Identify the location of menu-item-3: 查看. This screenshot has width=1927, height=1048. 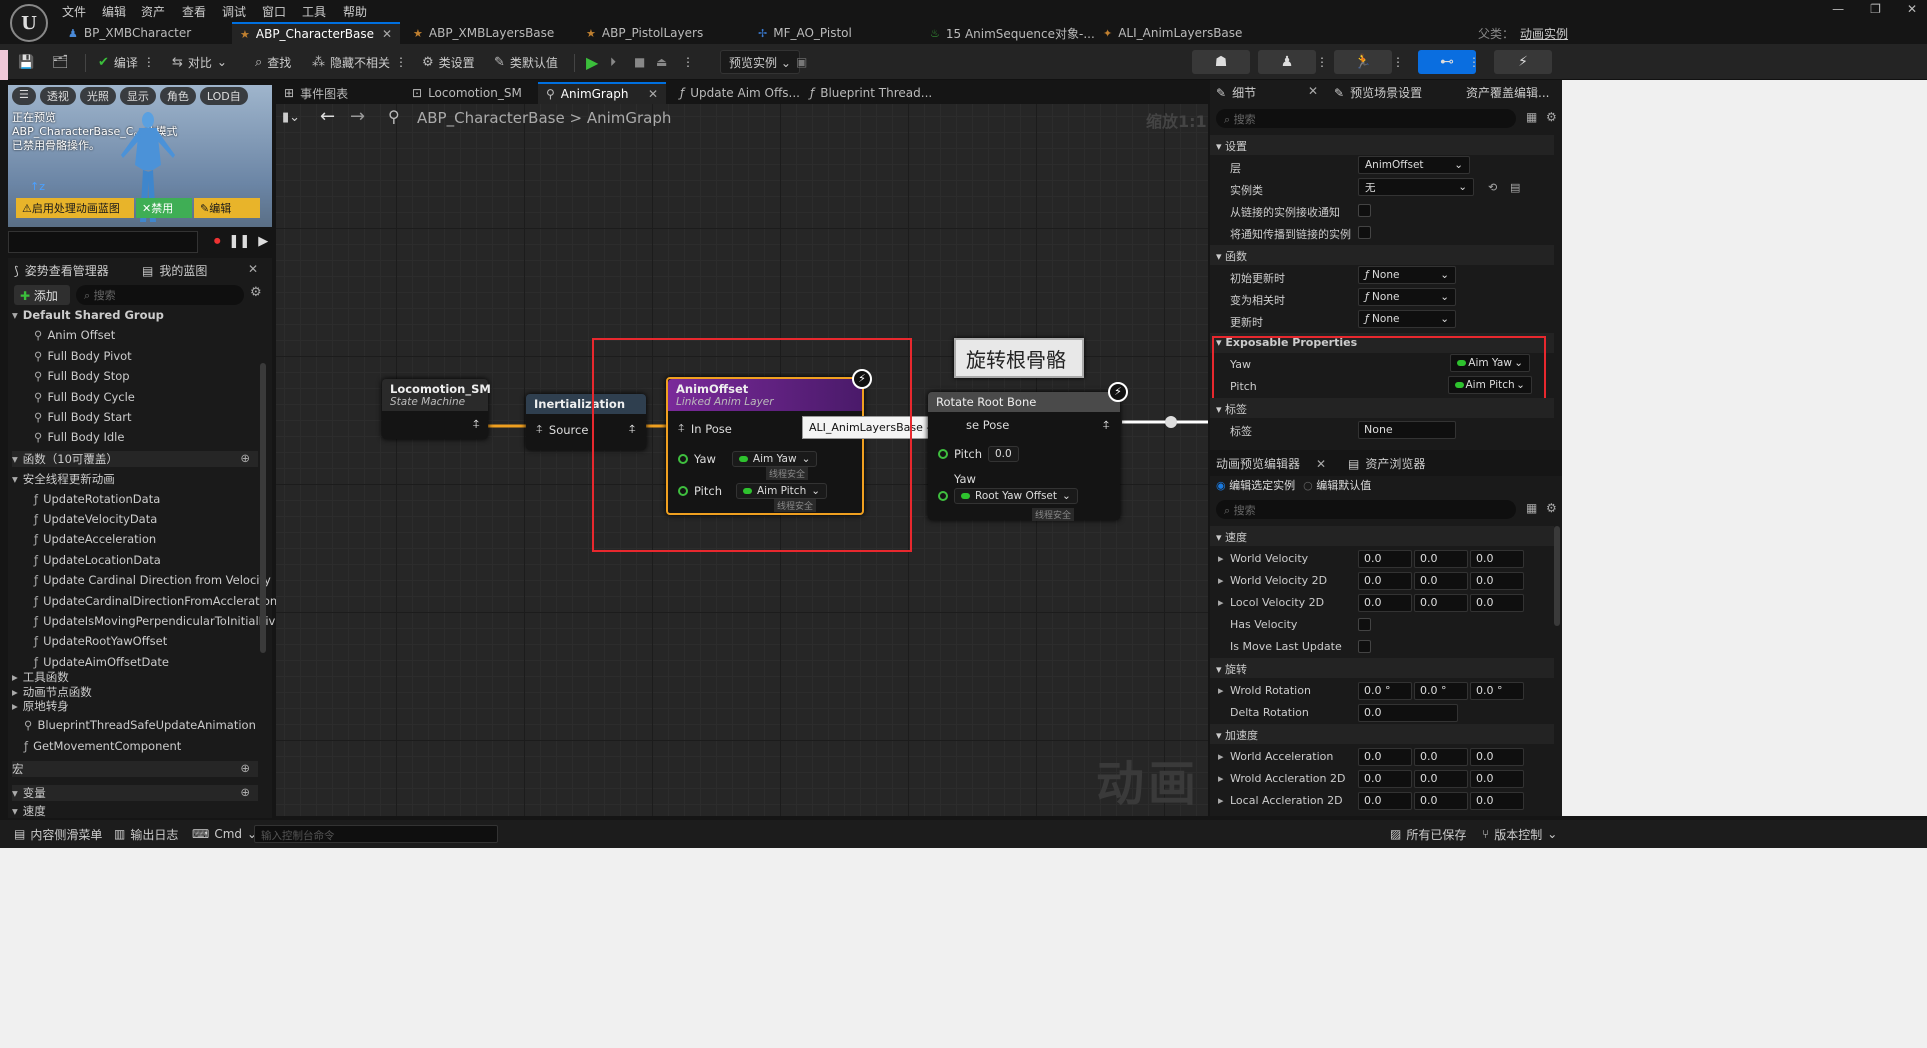
(194, 11).